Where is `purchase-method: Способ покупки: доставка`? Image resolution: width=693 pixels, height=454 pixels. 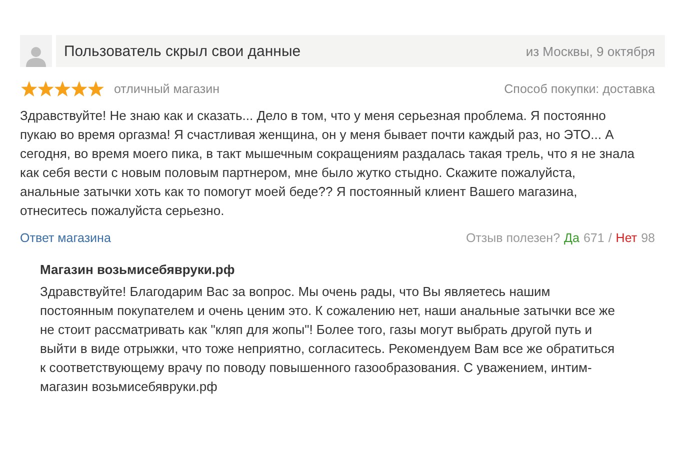 purchase-method: Способ покупки: доставка is located at coordinates (579, 89).